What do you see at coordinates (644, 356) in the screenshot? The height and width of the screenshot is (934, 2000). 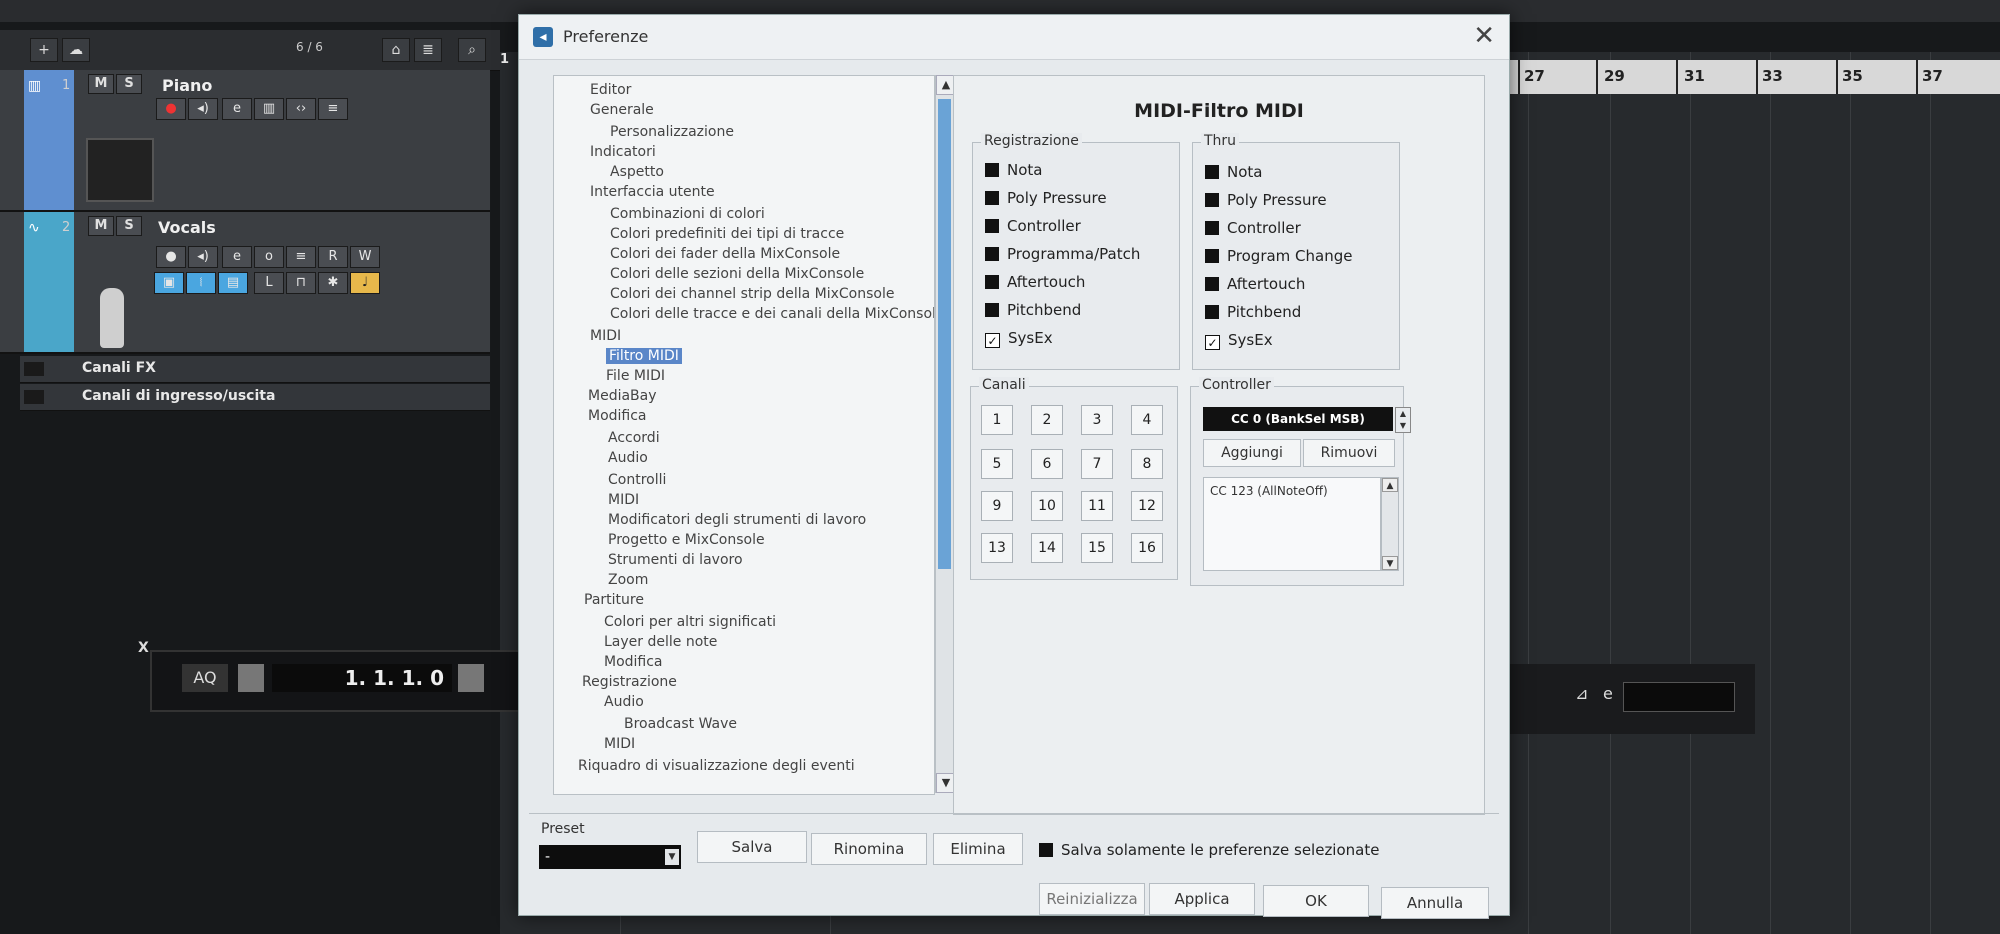 I see `tree-item-selected: Filtro MIDI` at bounding box center [644, 356].